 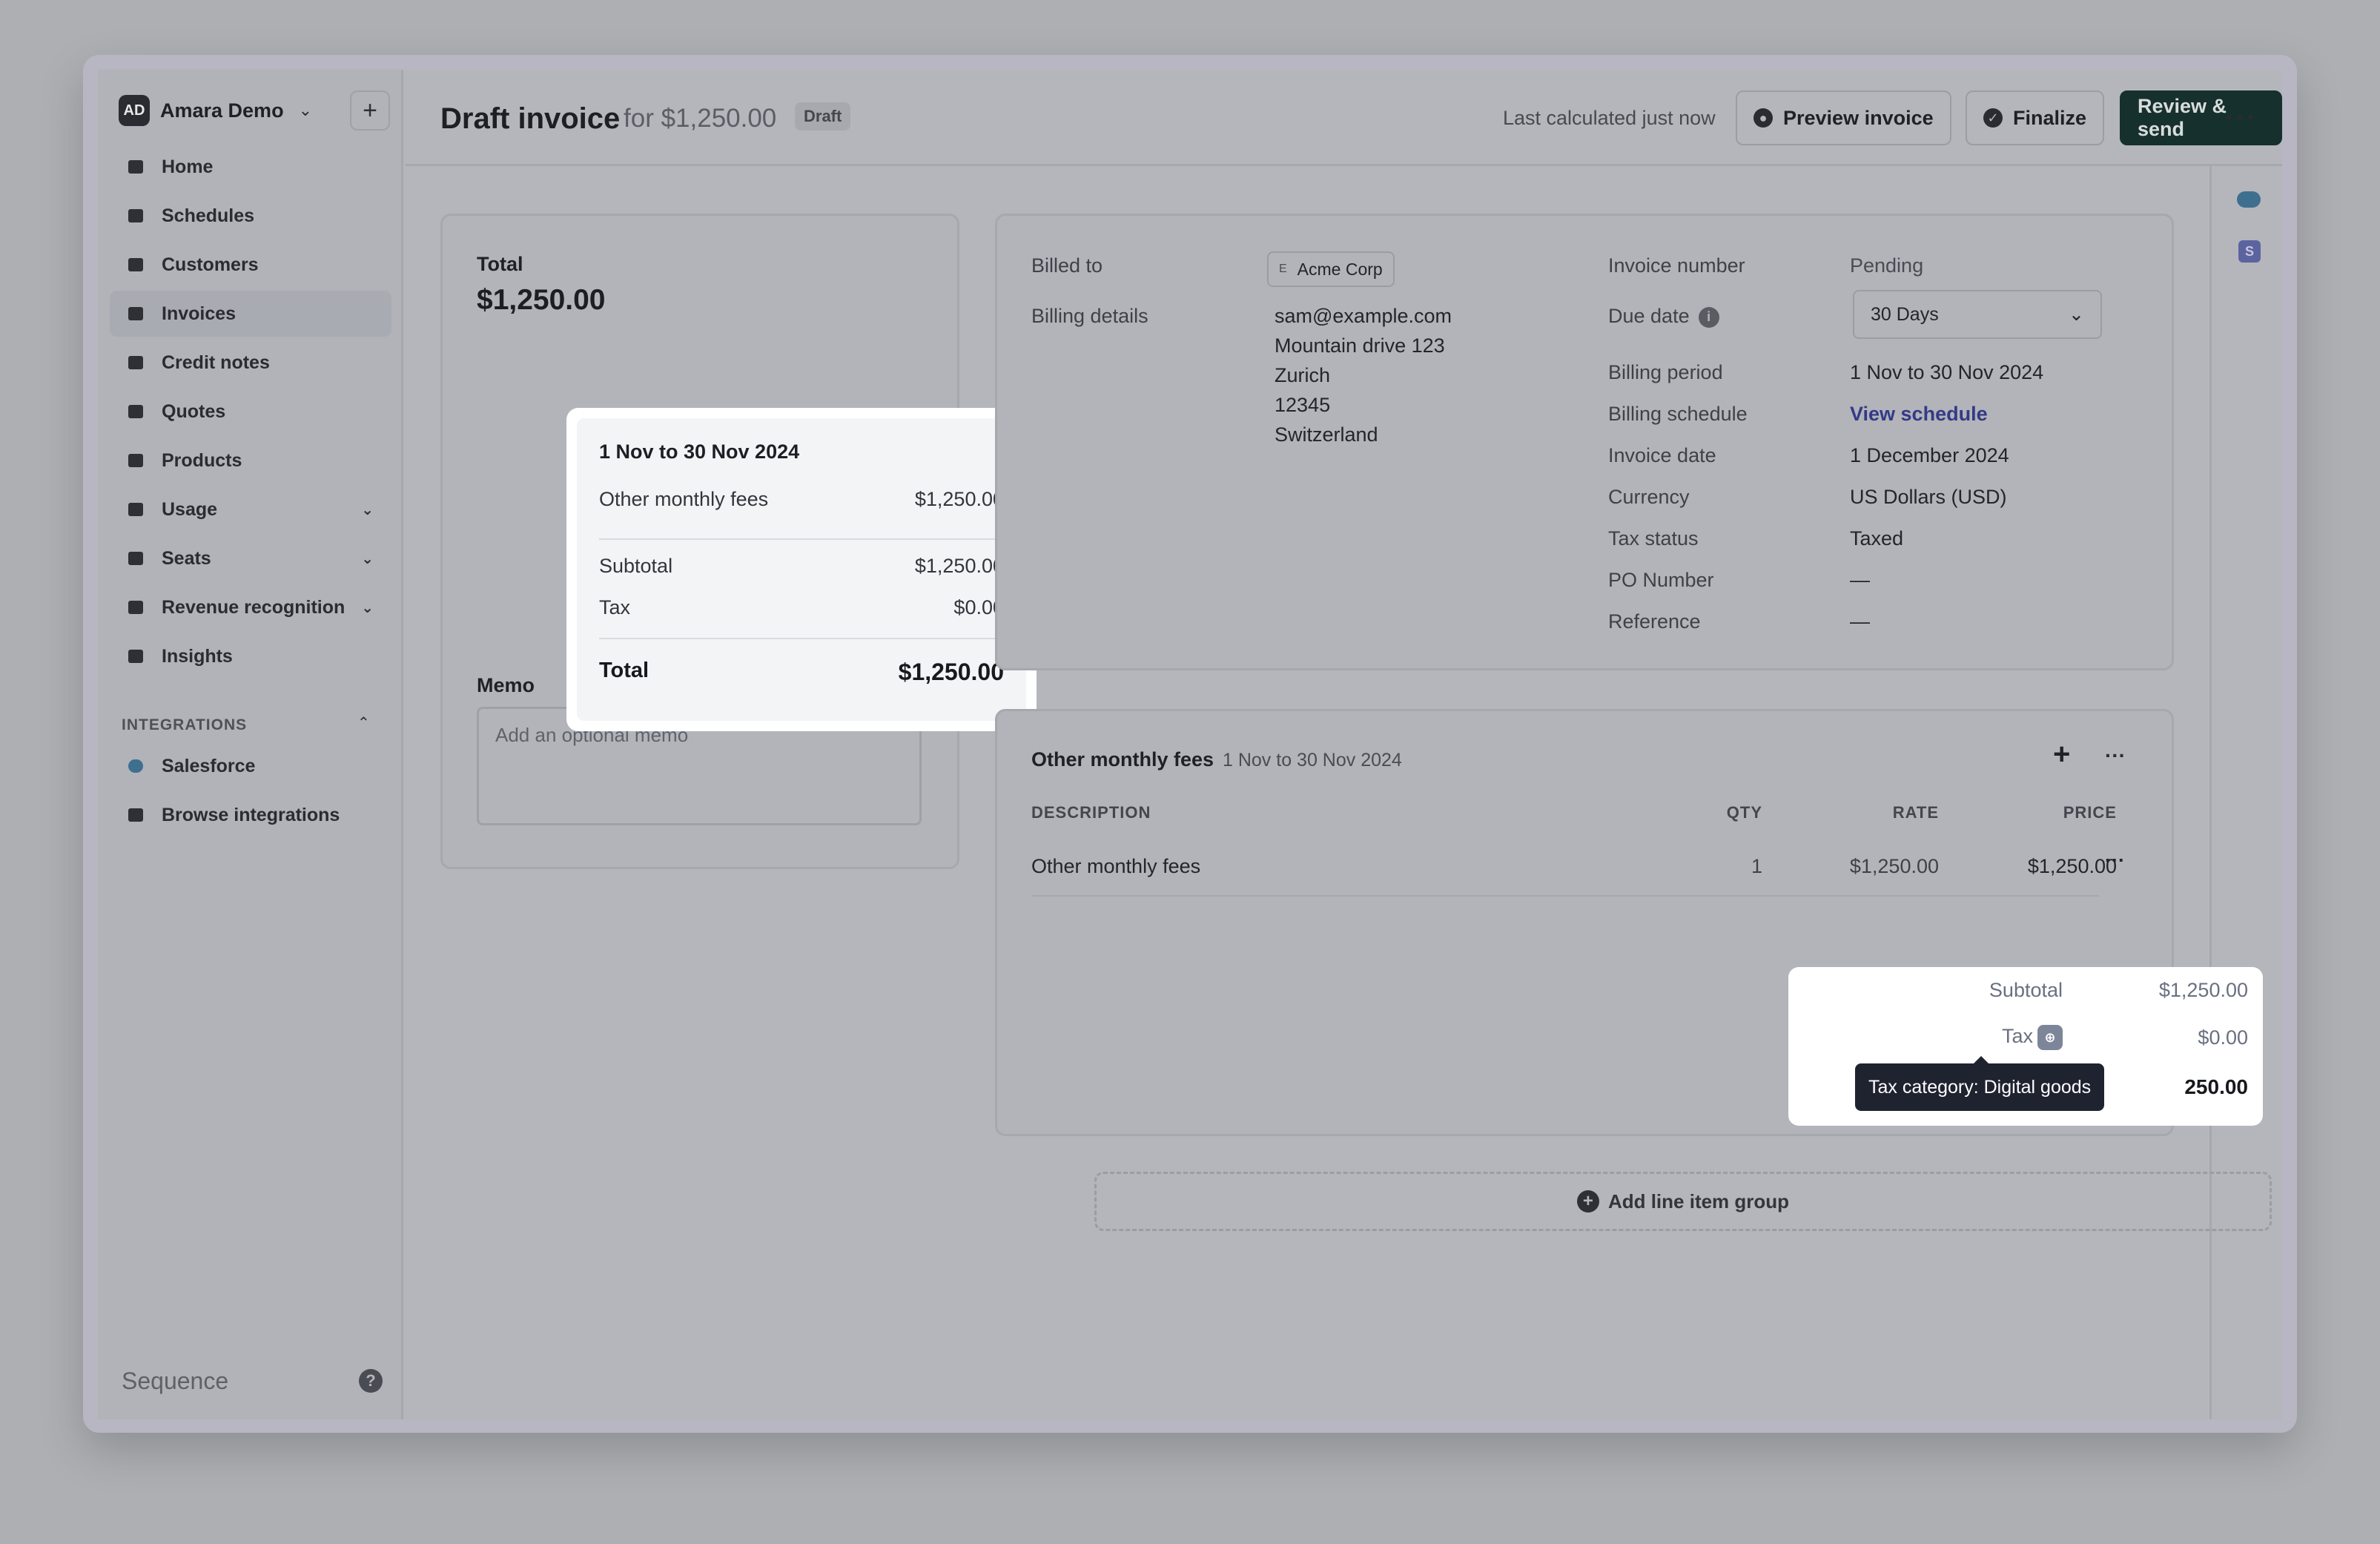 I want to click on workspace-switcher: AD Amara Demo ⌄, so click(x=215, y=110).